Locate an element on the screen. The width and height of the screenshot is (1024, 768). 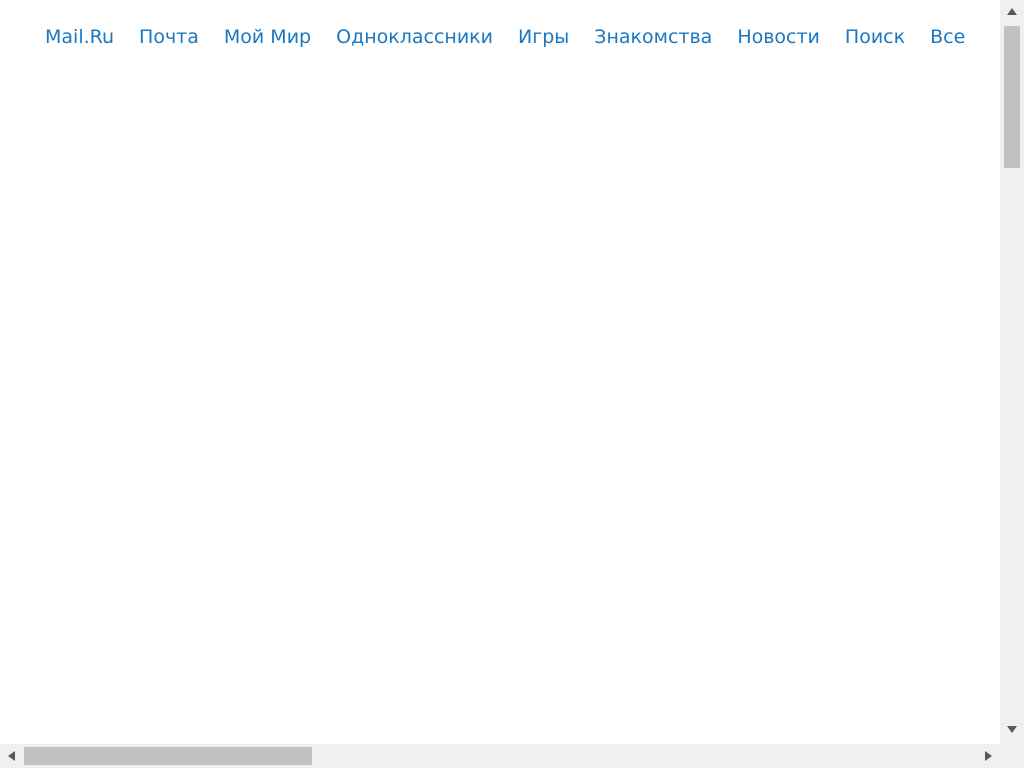
scrollbar-corner is located at coordinates (1012, 756).